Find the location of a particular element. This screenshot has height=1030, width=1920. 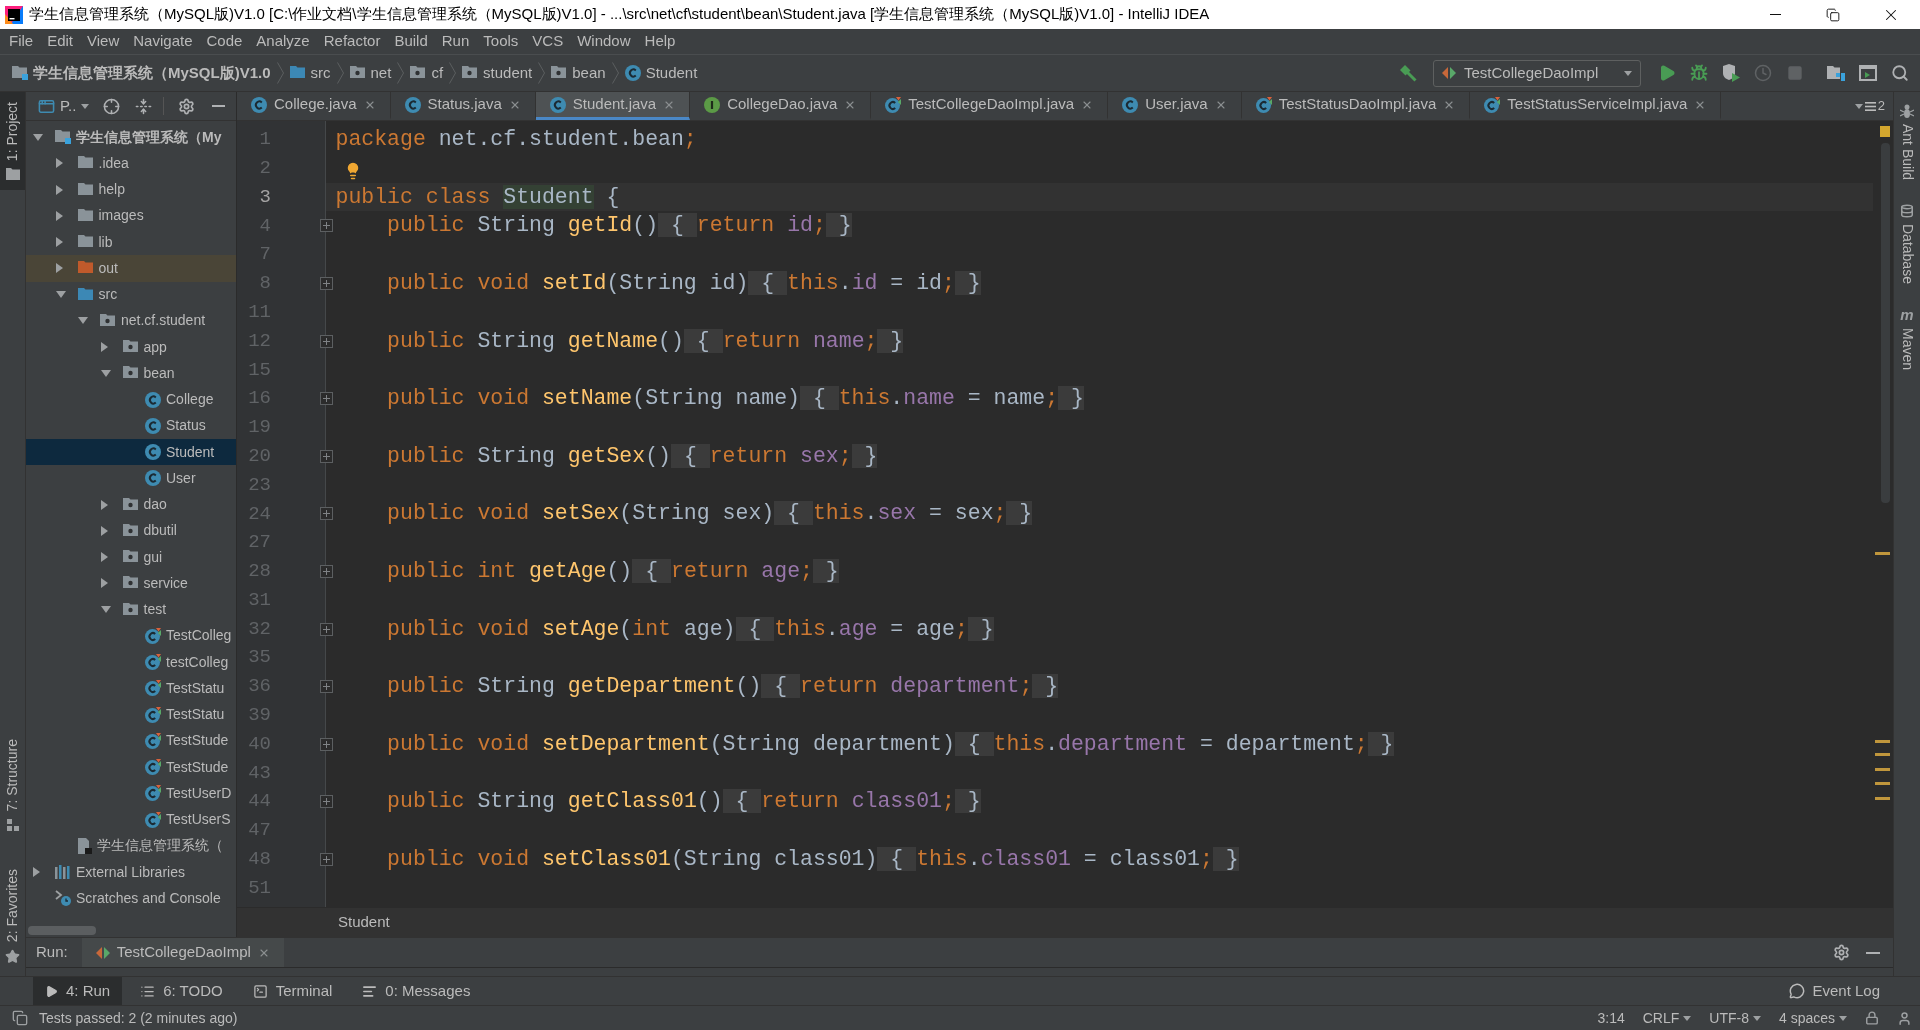

tool-window-button: Terminal is located at coordinates (292, 991).